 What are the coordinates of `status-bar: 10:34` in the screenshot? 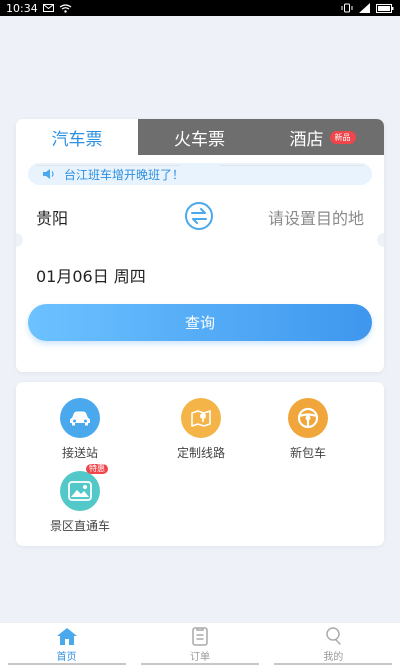 It's located at (200, 8).